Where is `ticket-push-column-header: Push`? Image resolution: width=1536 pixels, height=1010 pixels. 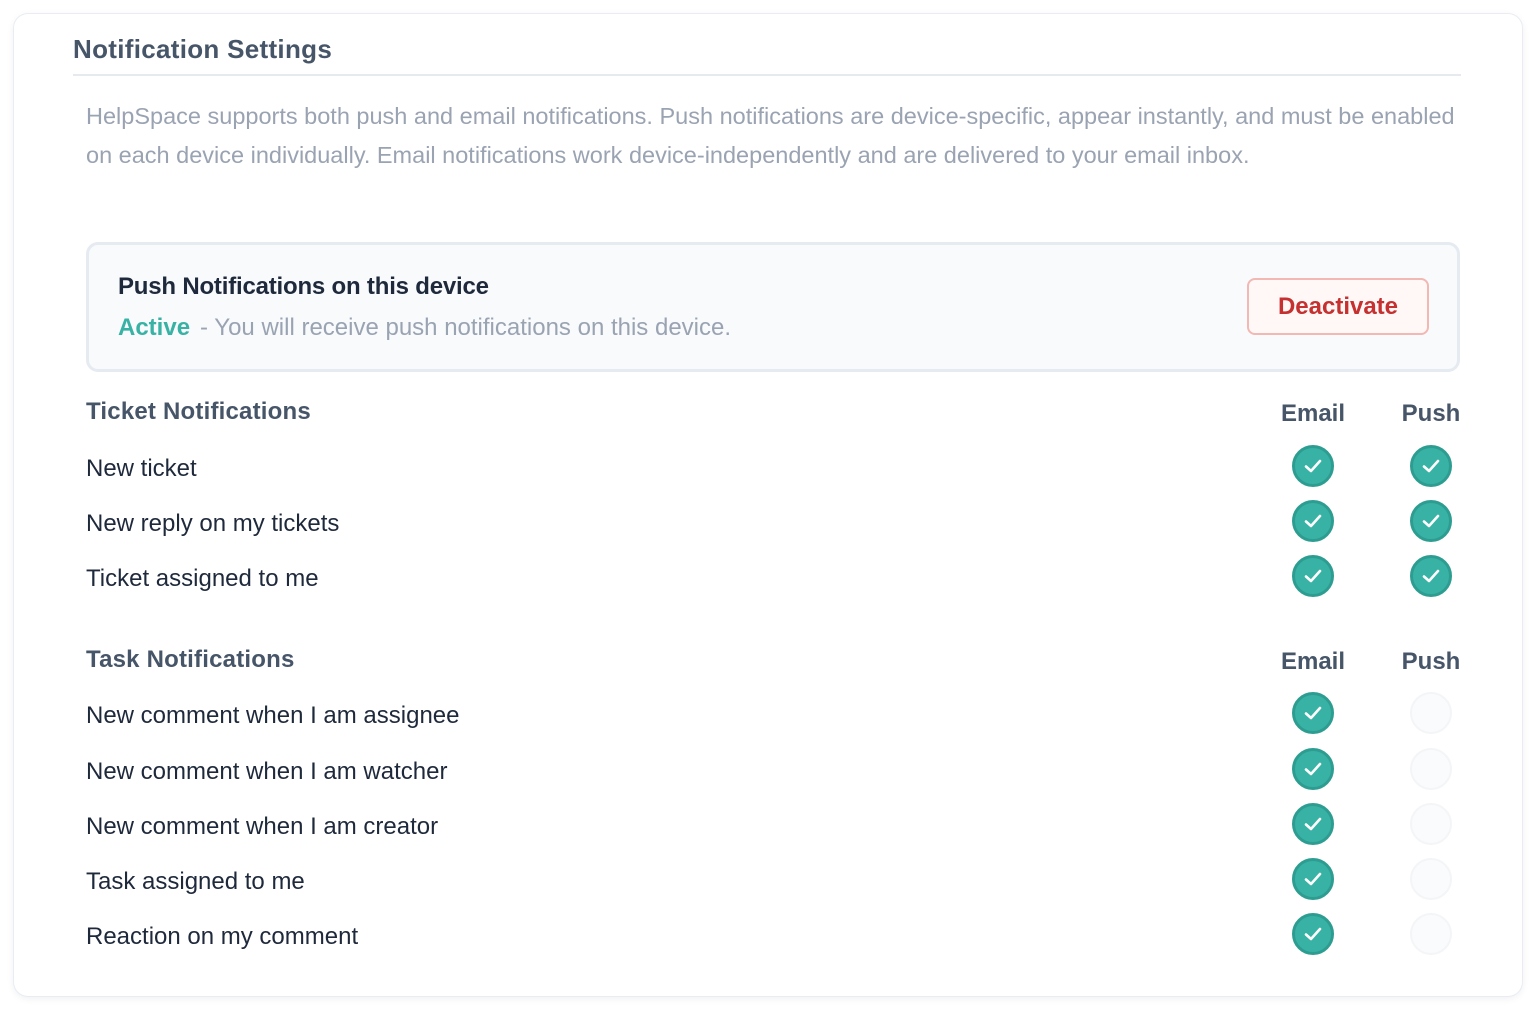 ticket-push-column-header: Push is located at coordinates (1431, 413).